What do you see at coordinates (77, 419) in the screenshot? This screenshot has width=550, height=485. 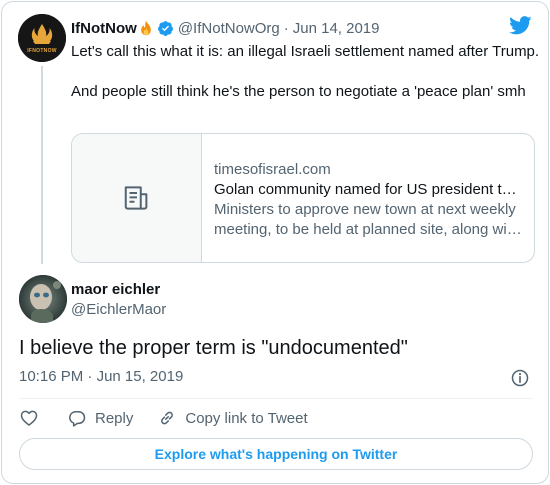 I see `reply-icon` at bounding box center [77, 419].